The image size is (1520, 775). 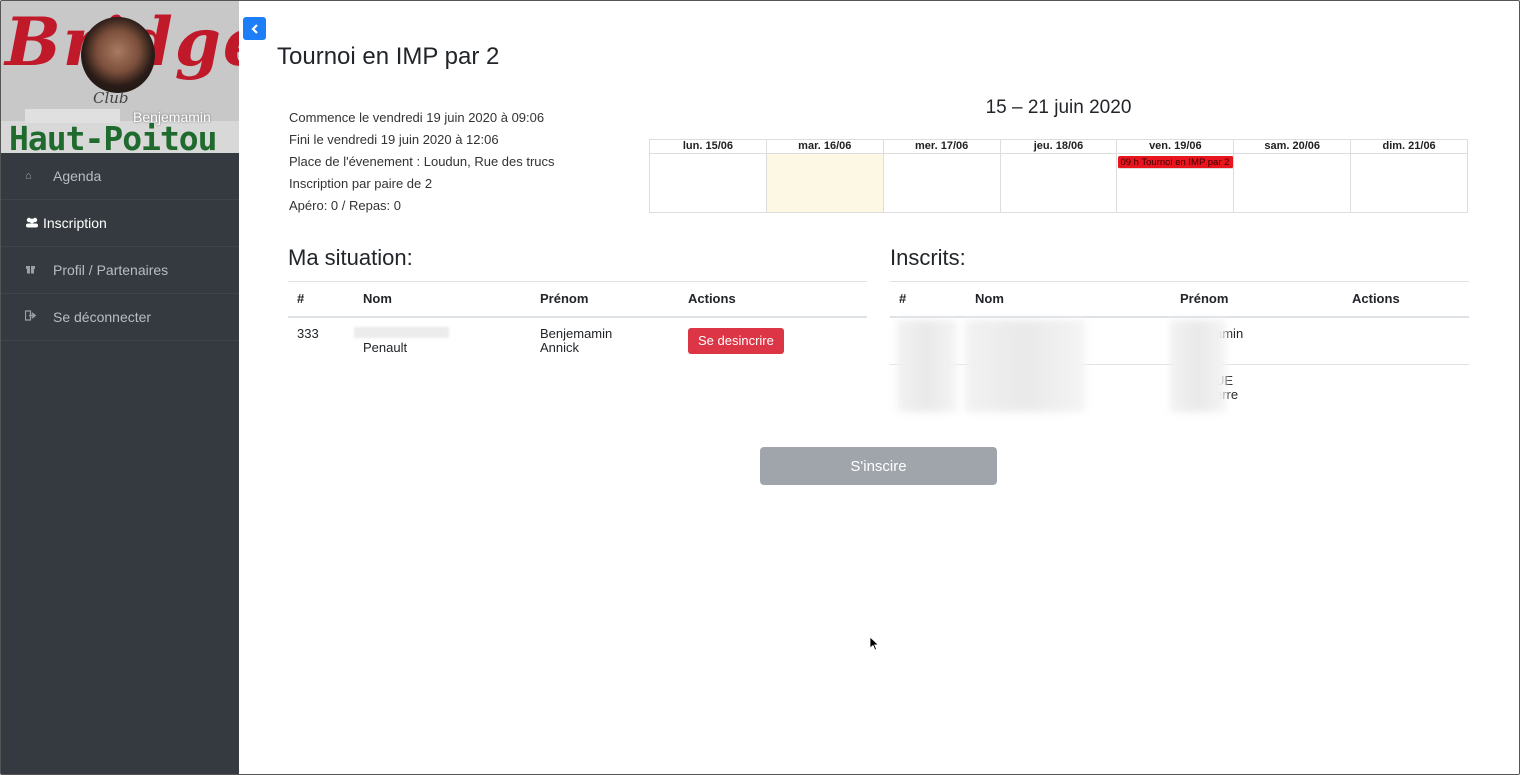 I want to click on nom-partner: Penault, so click(x=385, y=347).